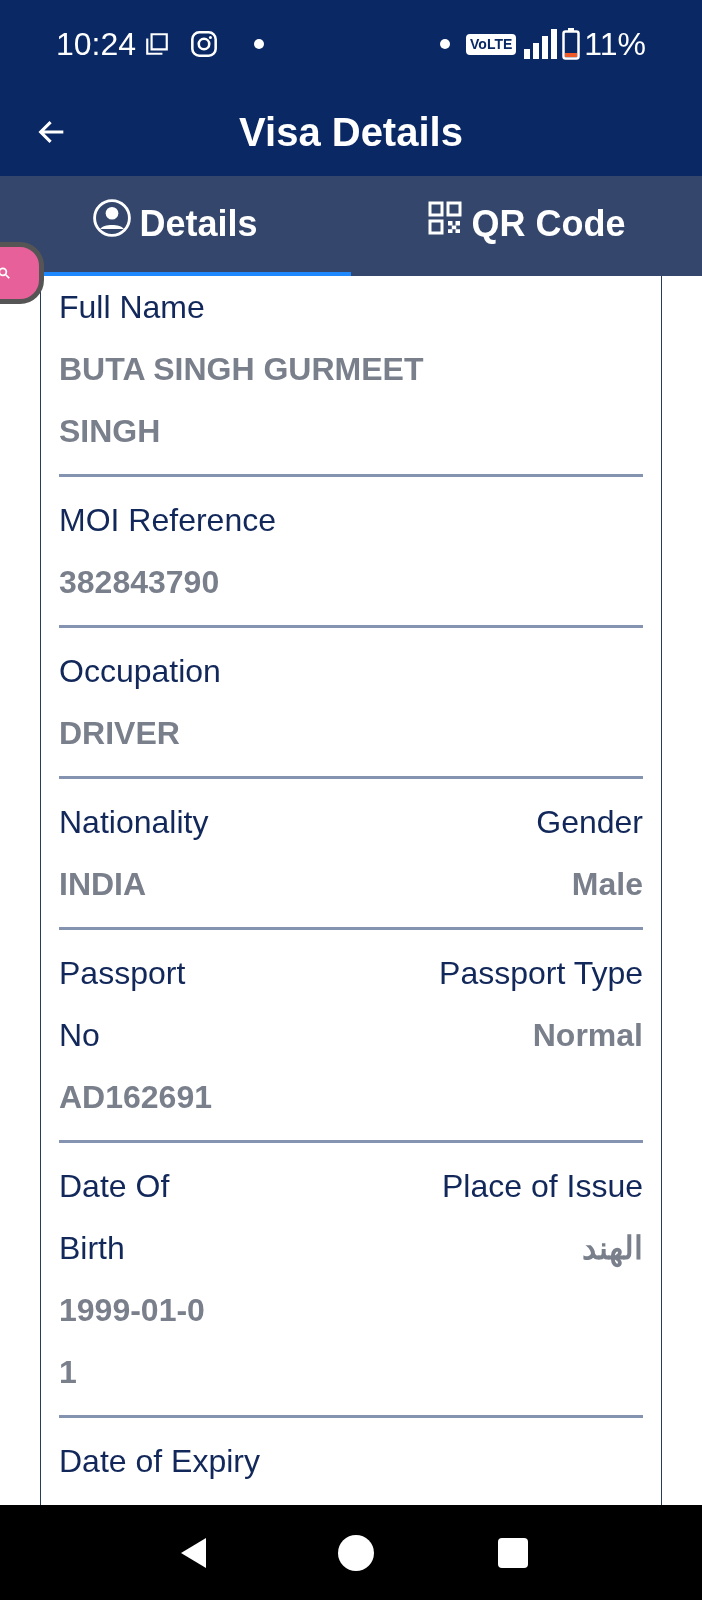  Describe the element at coordinates (157, 44) in the screenshot. I see `screen-icon` at that location.